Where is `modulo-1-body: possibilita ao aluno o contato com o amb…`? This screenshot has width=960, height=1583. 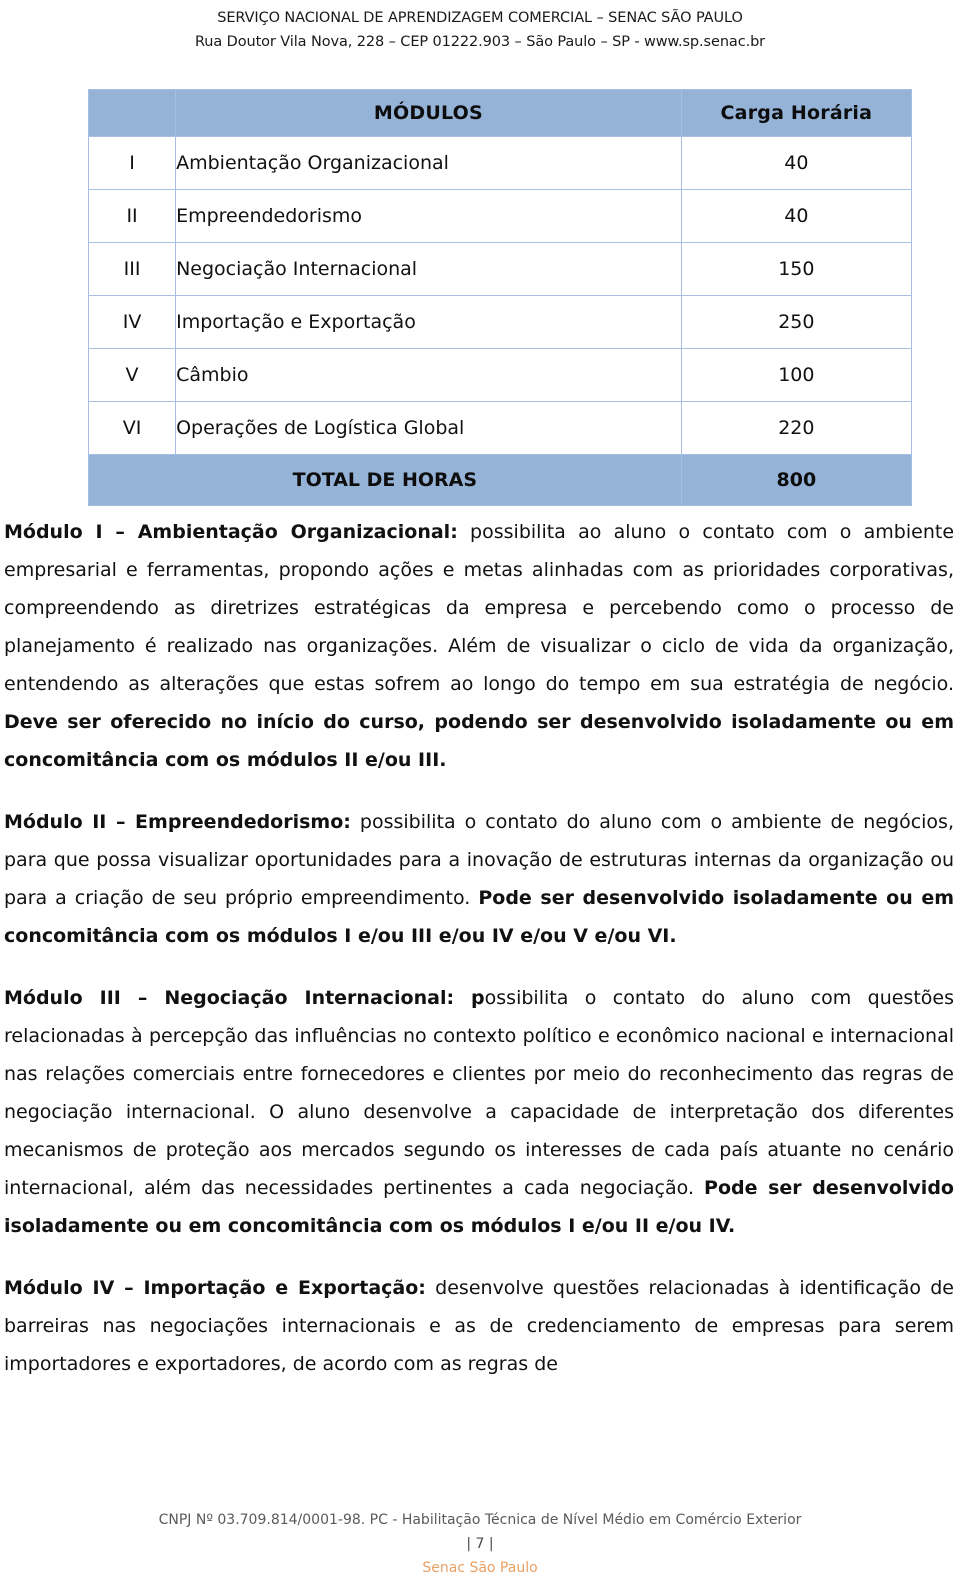 modulo-1-body: possibilita ao aluno o contato com o amb… is located at coordinates (479, 608).